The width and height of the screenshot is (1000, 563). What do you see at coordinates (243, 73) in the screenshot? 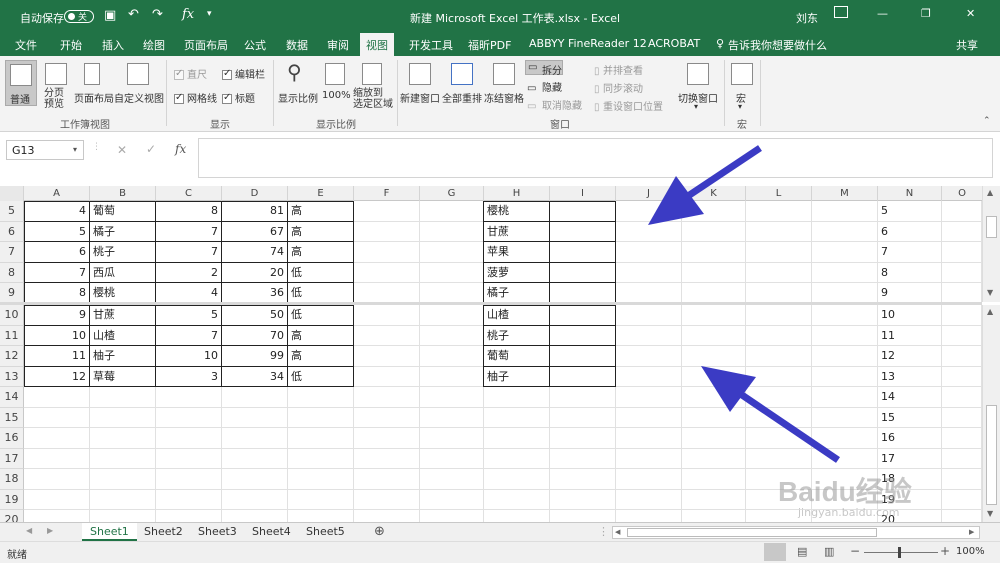
I see `formula-bar-checkbox: 编辑栏` at bounding box center [243, 73].